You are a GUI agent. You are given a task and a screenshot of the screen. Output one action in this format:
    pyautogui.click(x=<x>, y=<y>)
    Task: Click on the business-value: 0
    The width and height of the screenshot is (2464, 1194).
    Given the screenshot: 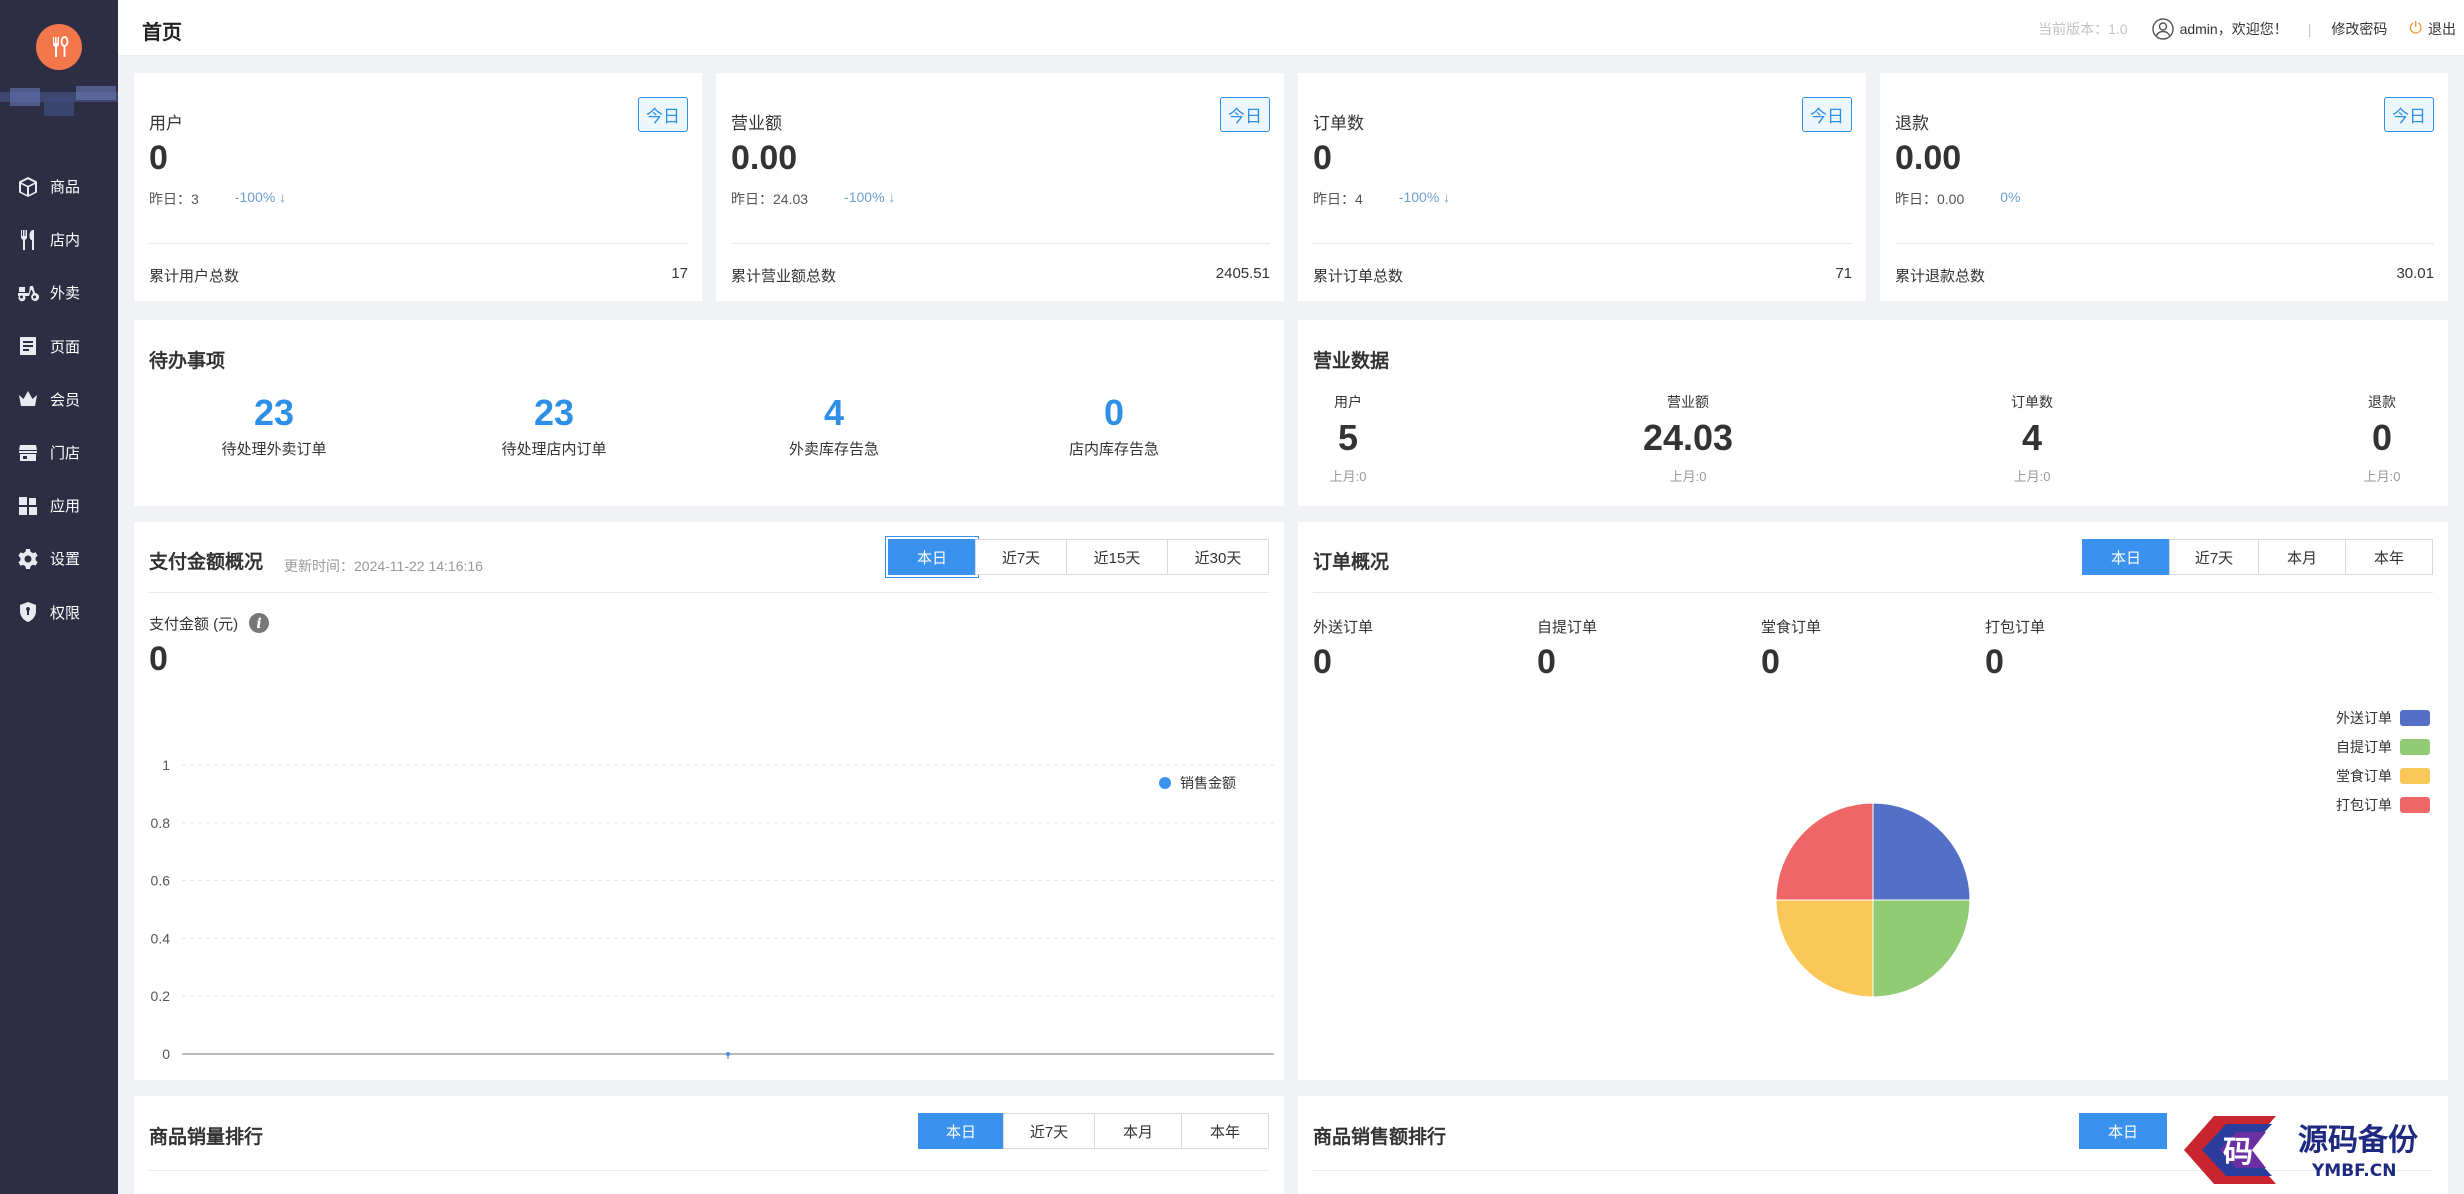 What is the action you would take?
    pyautogui.click(x=2382, y=437)
    